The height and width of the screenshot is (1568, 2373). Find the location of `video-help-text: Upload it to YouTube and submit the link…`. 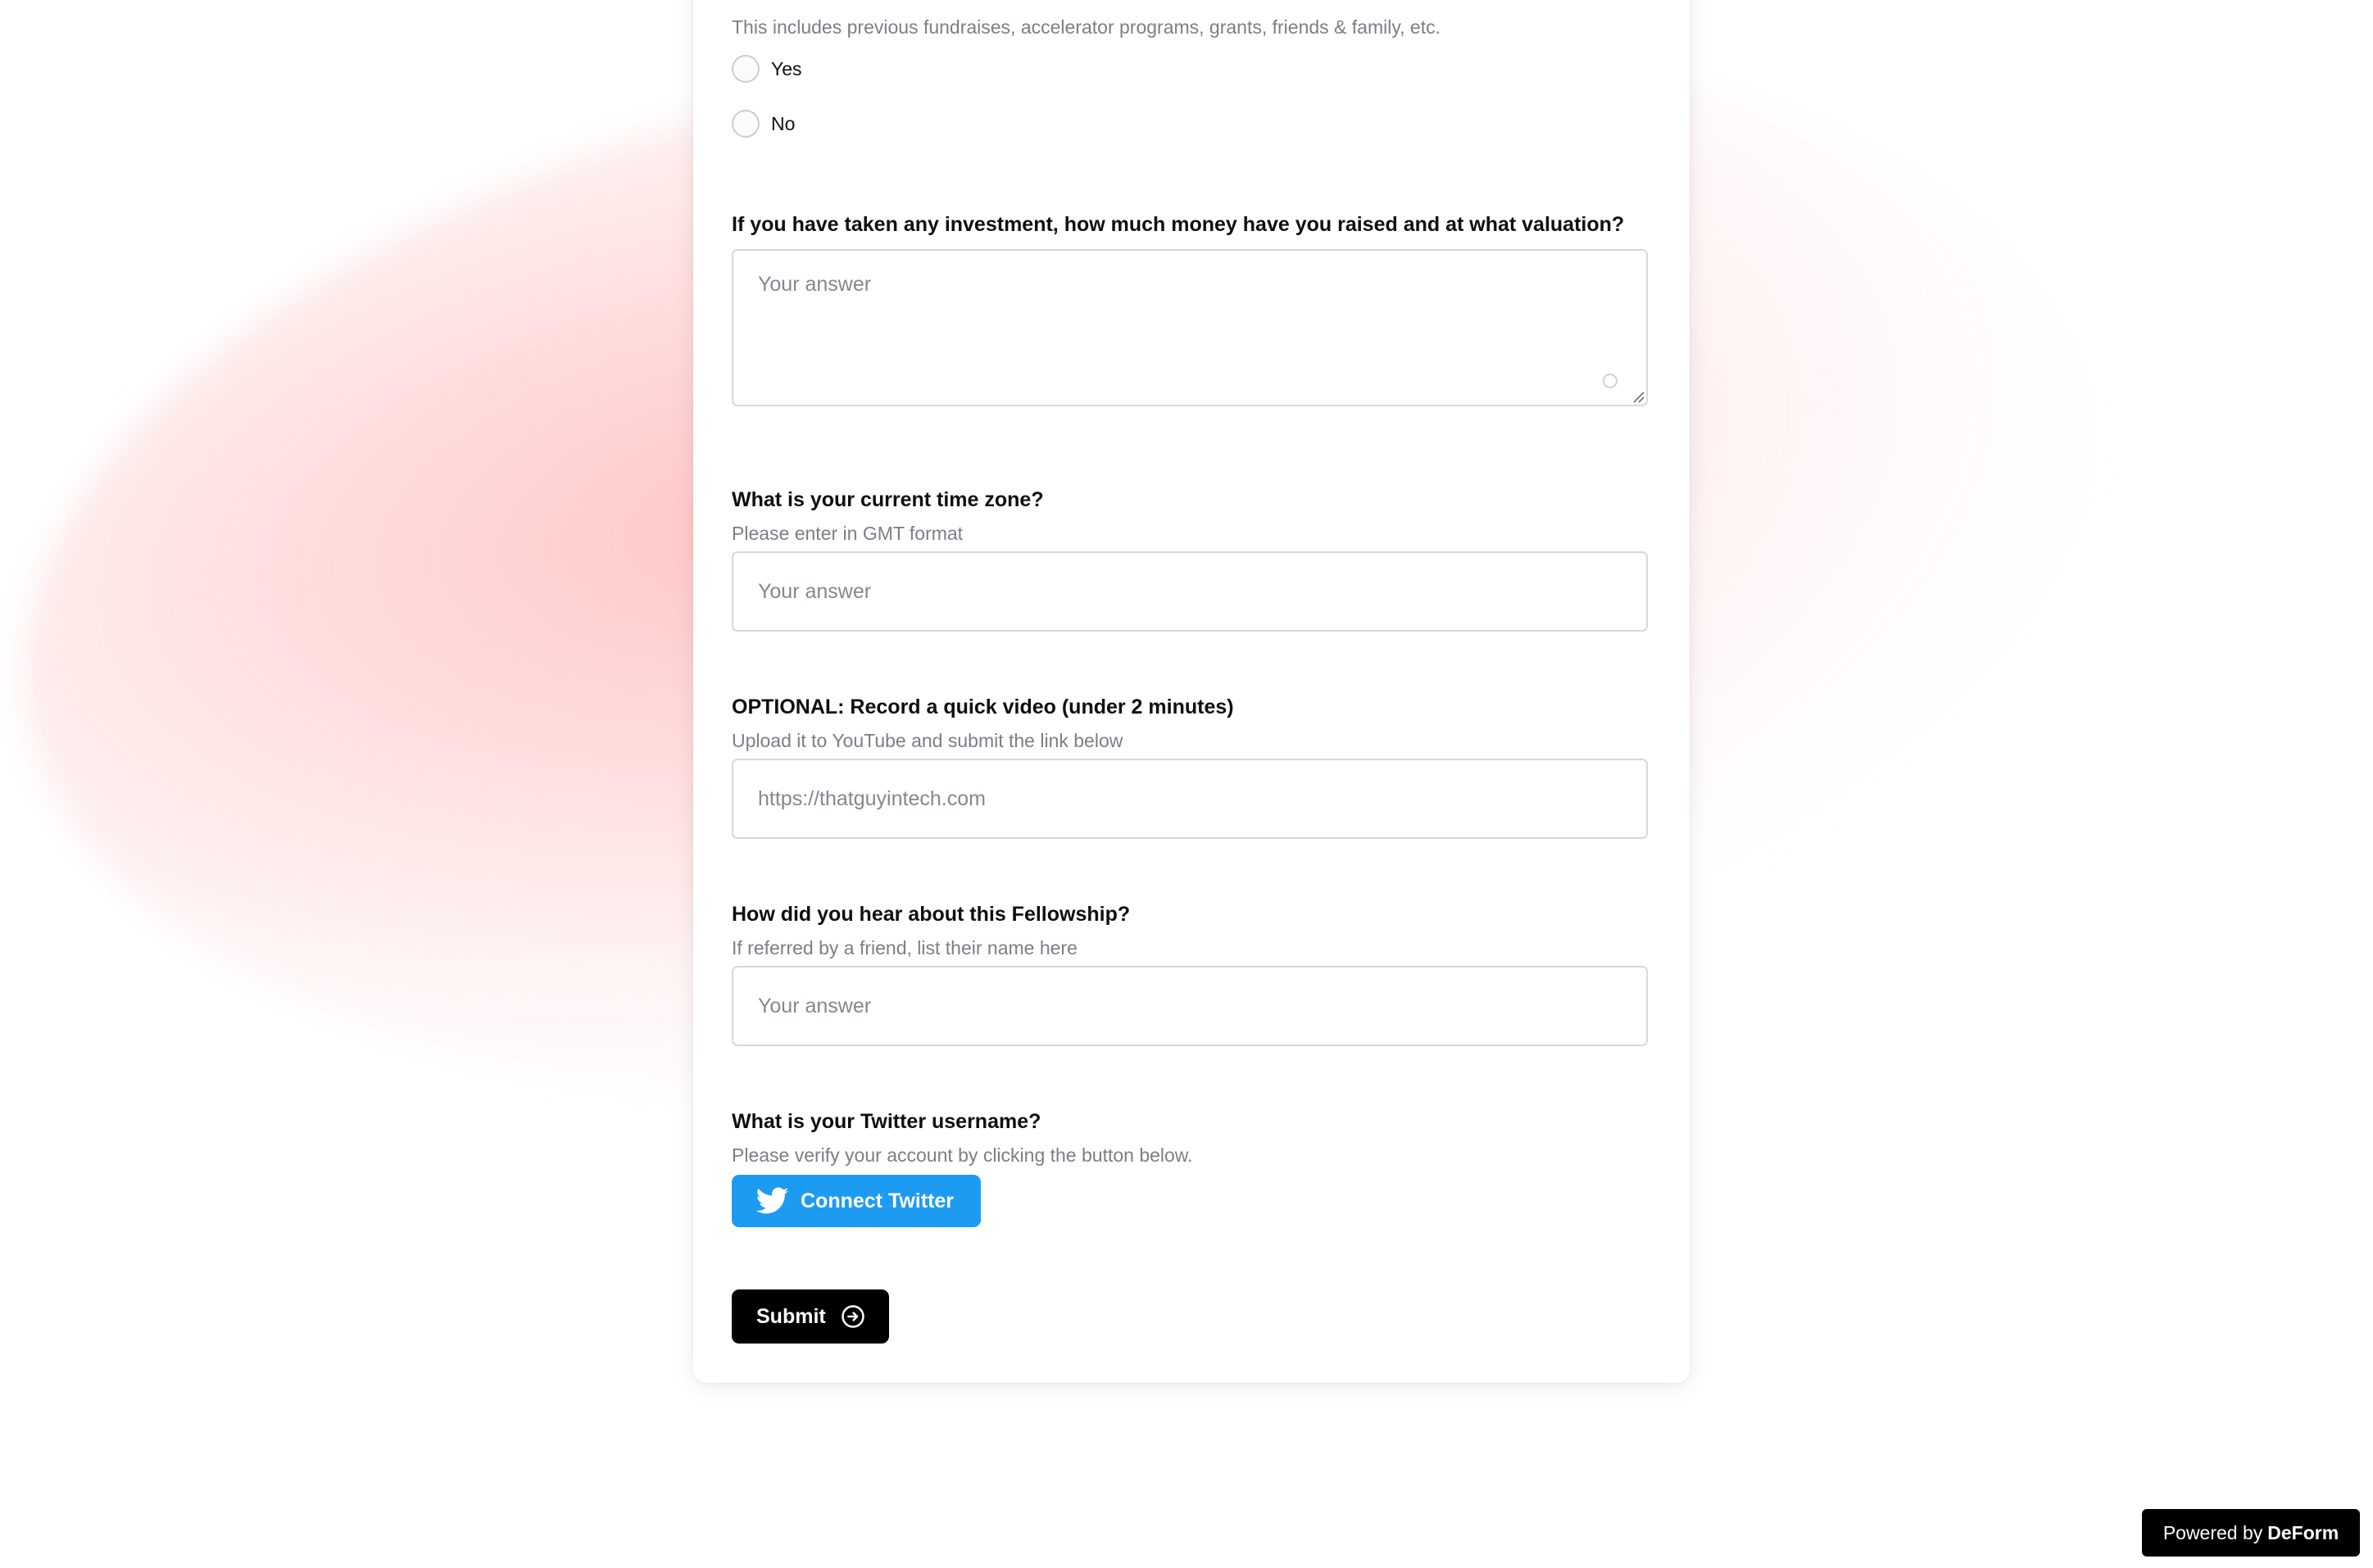

video-help-text: Upload it to YouTube and submit the link… is located at coordinates (927, 741).